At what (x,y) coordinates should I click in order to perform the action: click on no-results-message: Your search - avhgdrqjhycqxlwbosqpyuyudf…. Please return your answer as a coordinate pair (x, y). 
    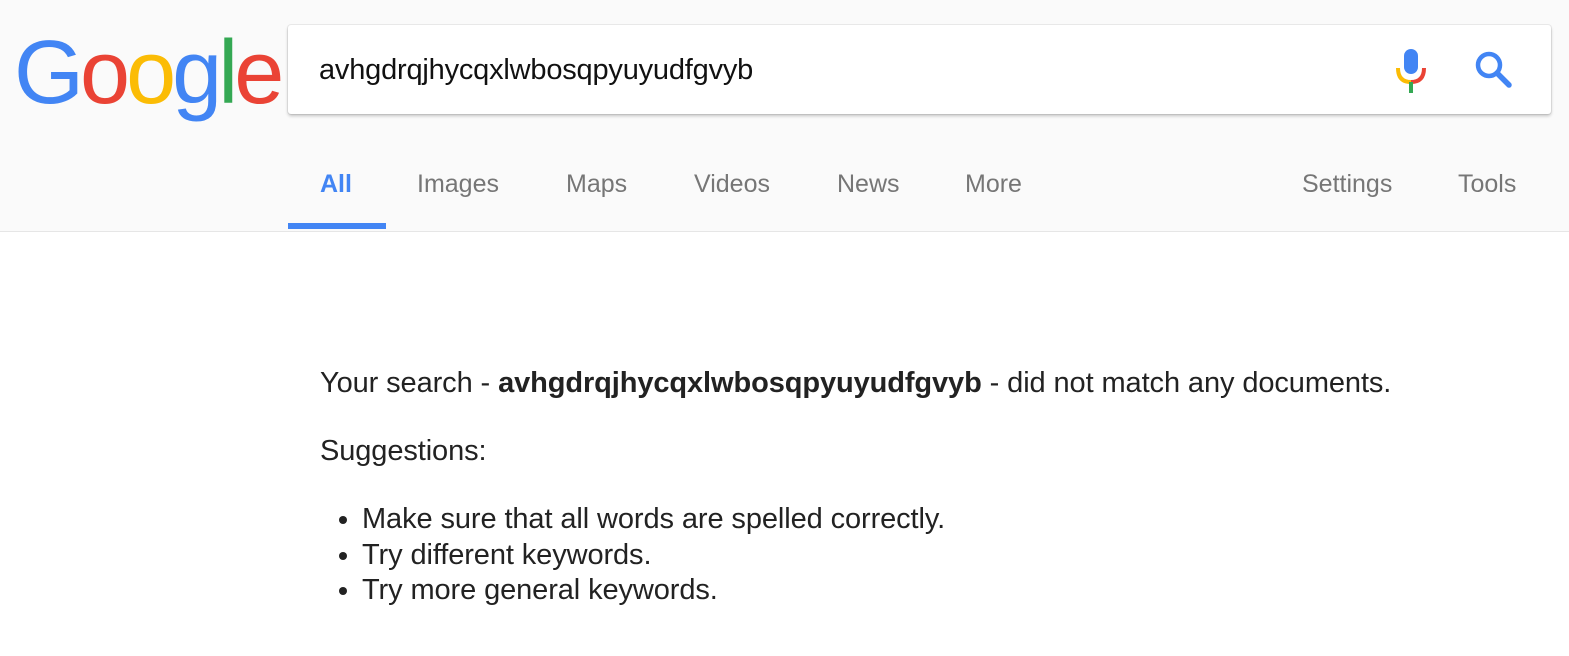
    Looking at the image, I should click on (940, 383).